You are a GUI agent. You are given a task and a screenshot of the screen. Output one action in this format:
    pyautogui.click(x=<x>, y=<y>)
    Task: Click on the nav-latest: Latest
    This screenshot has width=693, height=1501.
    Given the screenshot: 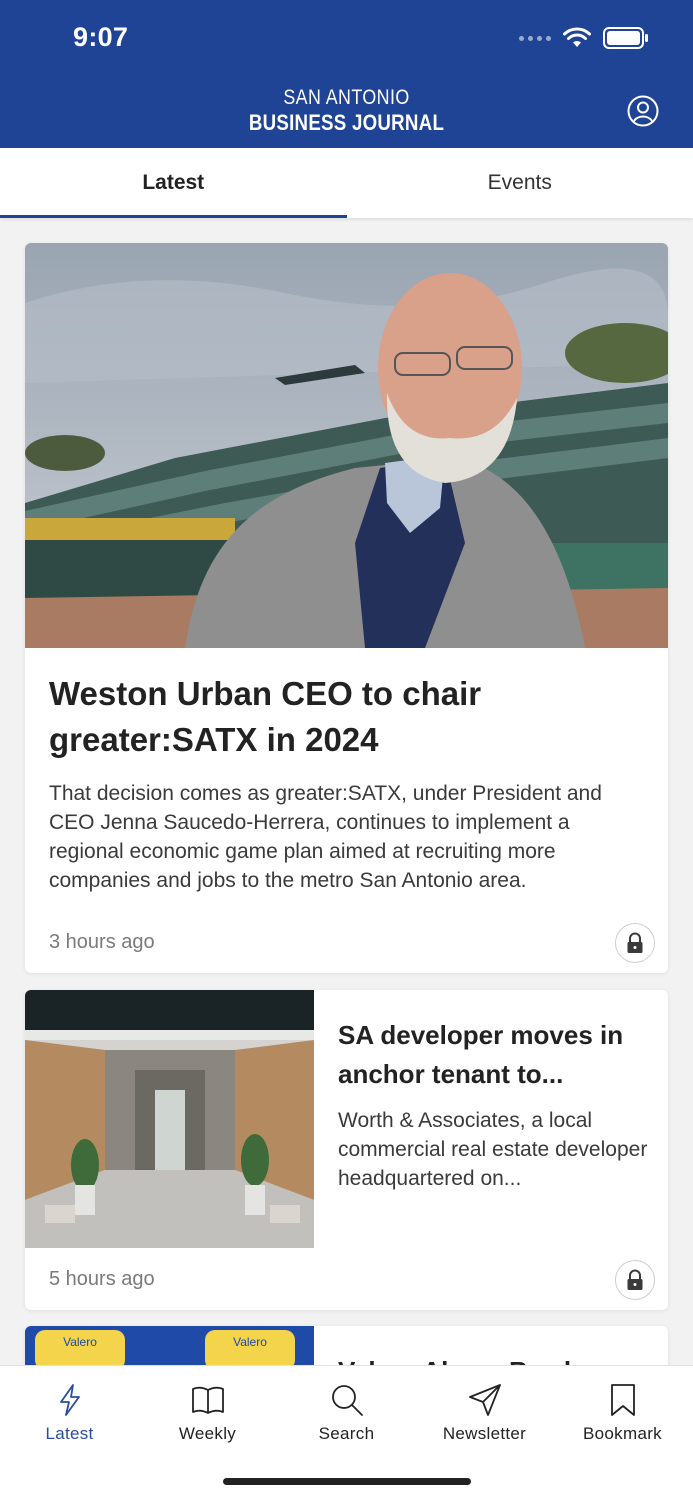 What is the action you would take?
    pyautogui.click(x=69, y=1416)
    